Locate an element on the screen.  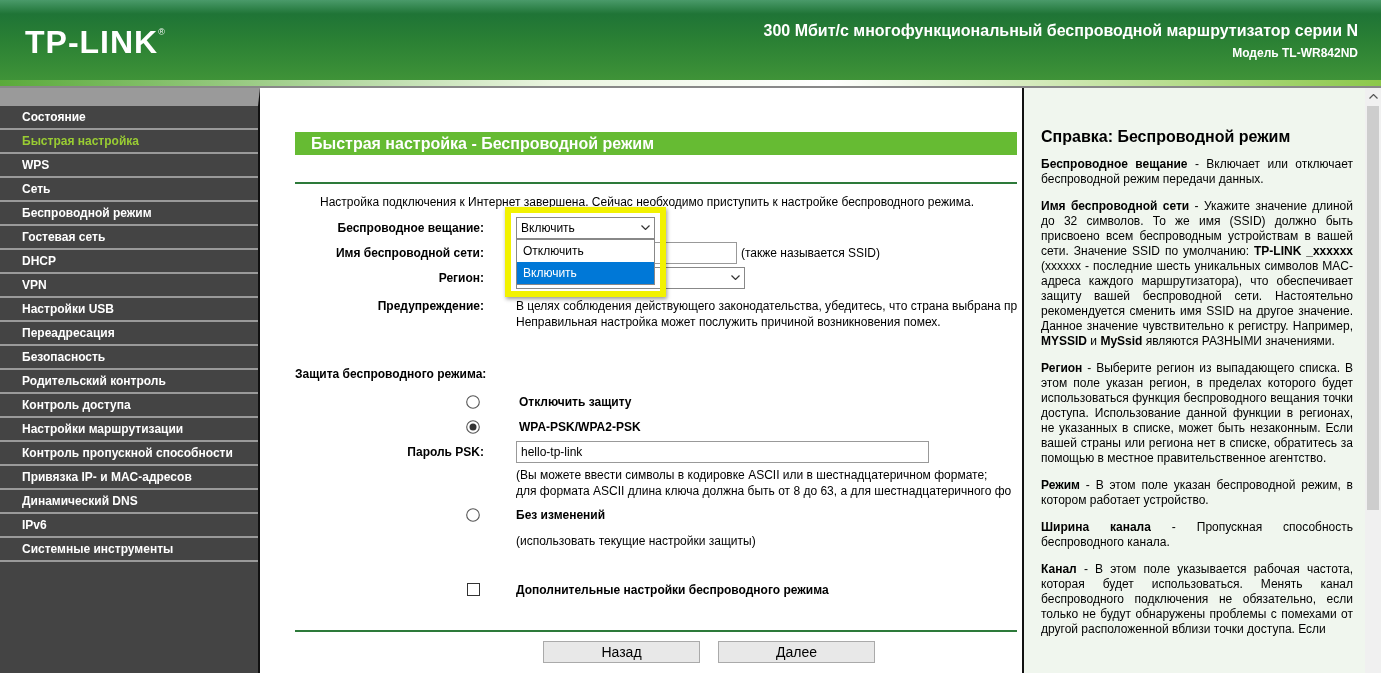
sidebar-item: Настройки USB is located at coordinates (129, 310).